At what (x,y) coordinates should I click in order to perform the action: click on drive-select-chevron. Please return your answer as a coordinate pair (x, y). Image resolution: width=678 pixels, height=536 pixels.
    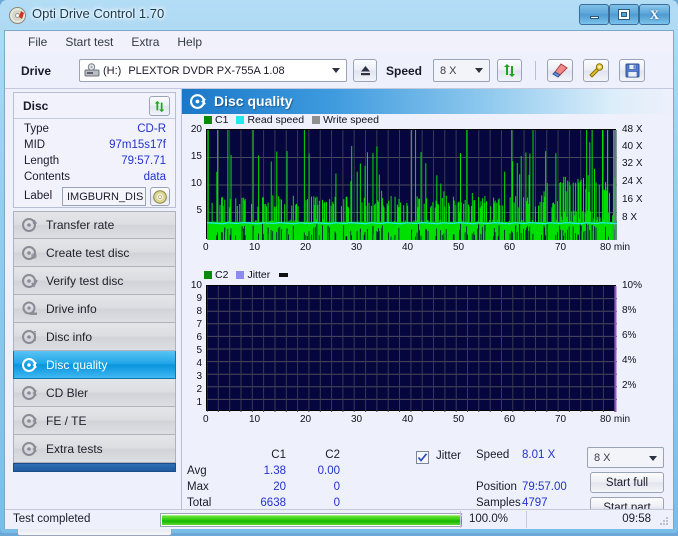
    Looking at the image, I should click on (335, 70).